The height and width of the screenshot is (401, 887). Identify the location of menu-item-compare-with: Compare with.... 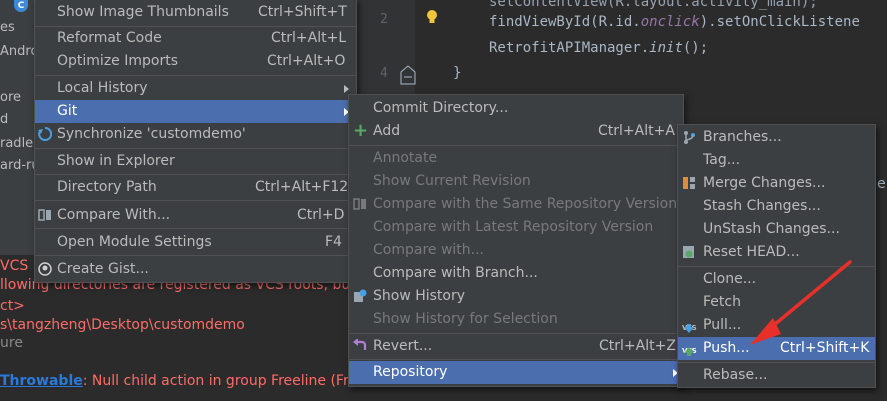
(516, 250).